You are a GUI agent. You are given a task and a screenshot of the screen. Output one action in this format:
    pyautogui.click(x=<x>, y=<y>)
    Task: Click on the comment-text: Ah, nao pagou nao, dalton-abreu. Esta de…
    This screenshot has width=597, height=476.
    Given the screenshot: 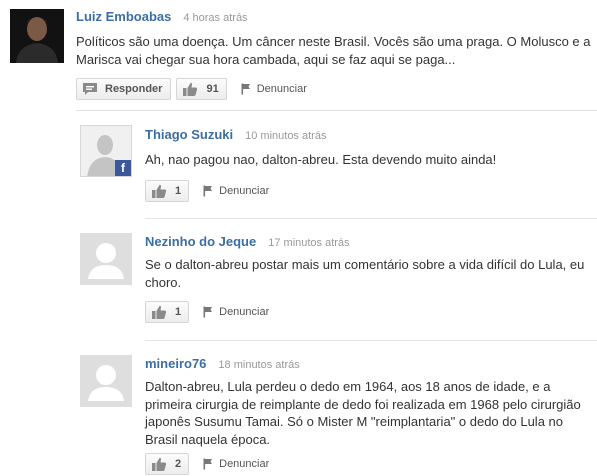 What is the action you would take?
    pyautogui.click(x=321, y=159)
    